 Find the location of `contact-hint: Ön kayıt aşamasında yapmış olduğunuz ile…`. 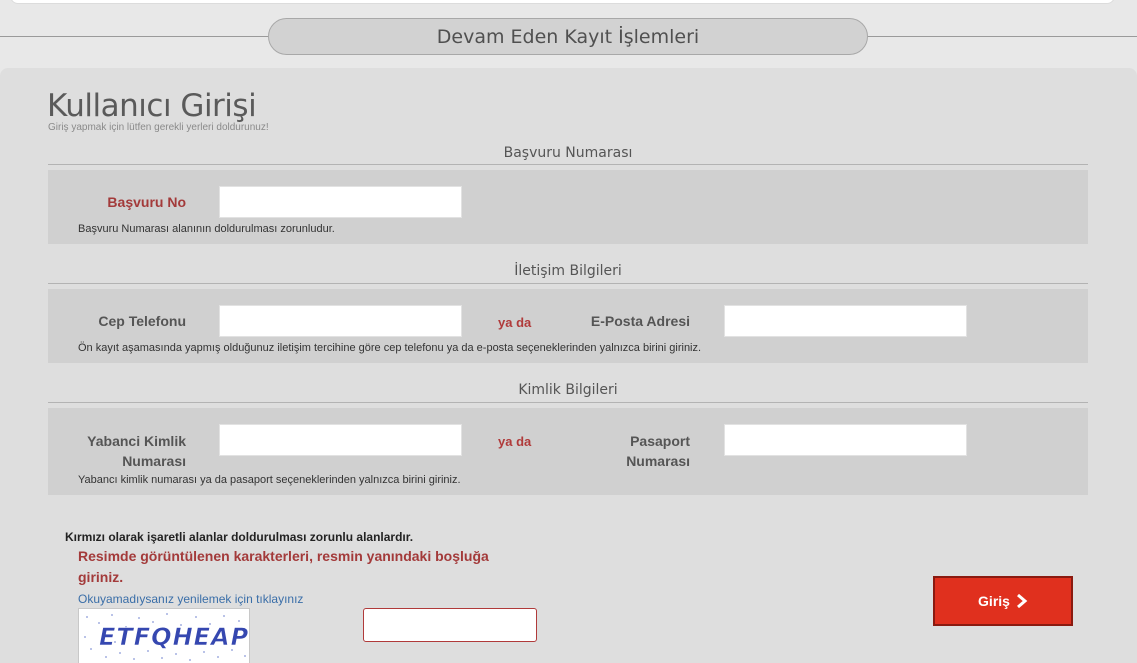

contact-hint: Ön kayıt aşamasında yapmış olduğunuz ile… is located at coordinates (390, 348).